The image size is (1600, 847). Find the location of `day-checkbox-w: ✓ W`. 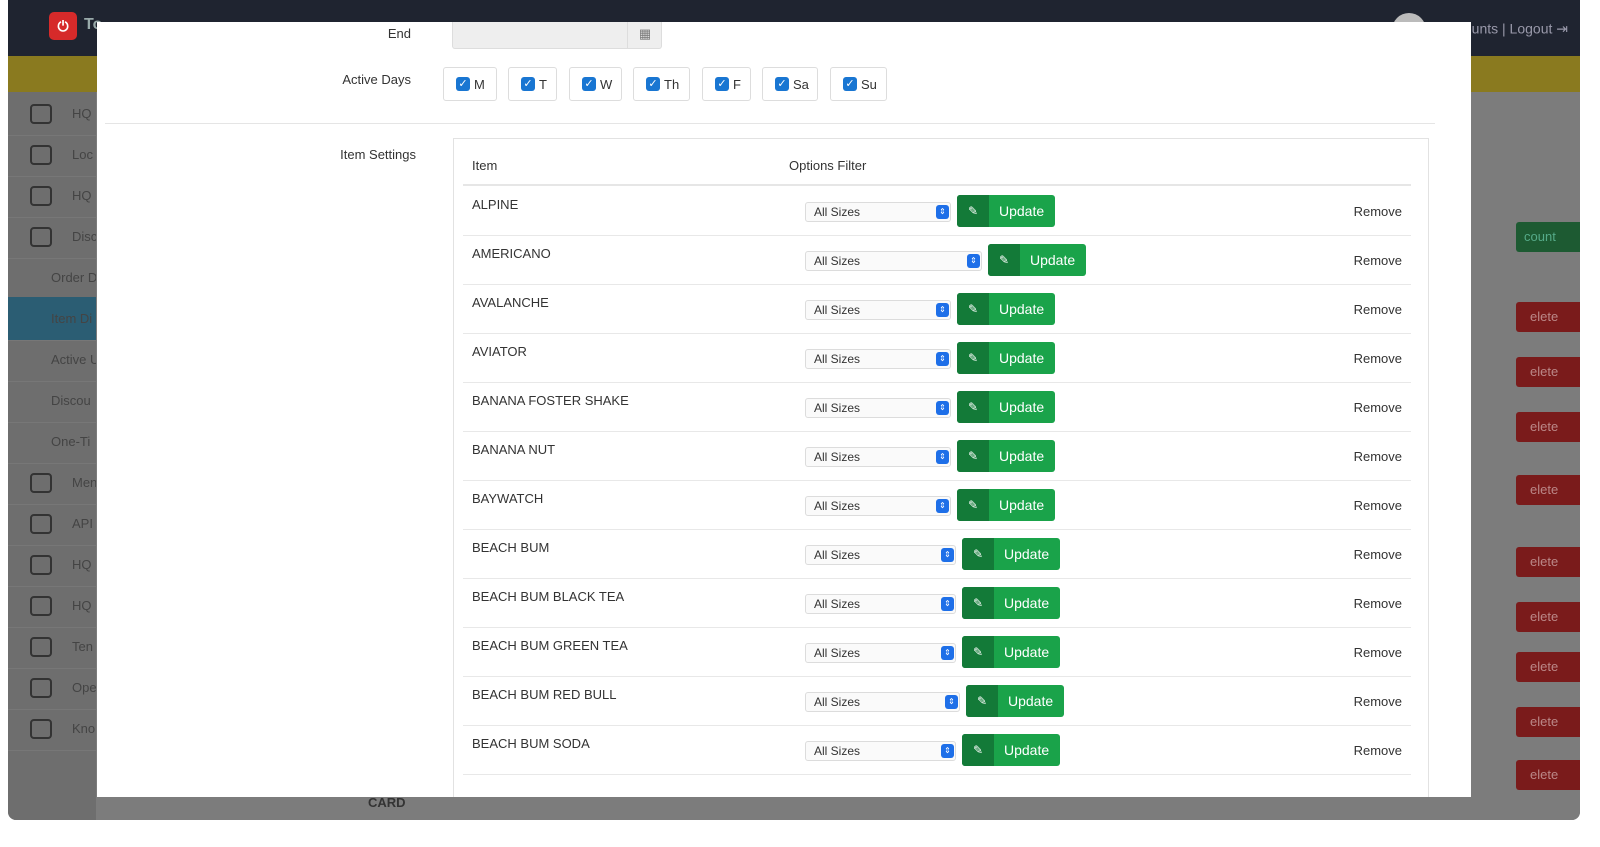

day-checkbox-w: ✓ W is located at coordinates (595, 84).